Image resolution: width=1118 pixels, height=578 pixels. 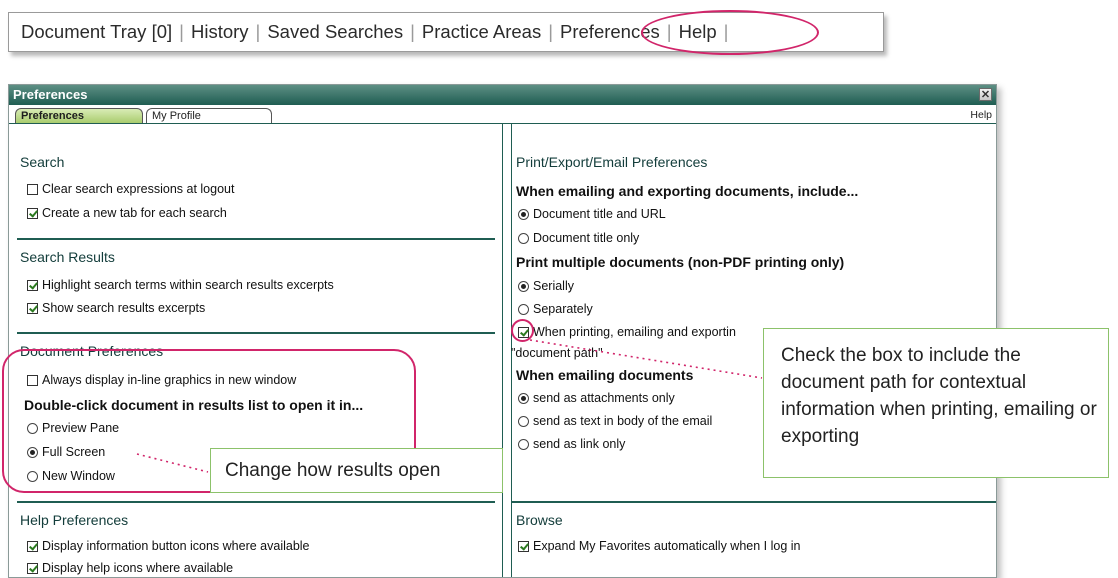 I want to click on callout-connector-doc-path, so click(x=646, y=359).